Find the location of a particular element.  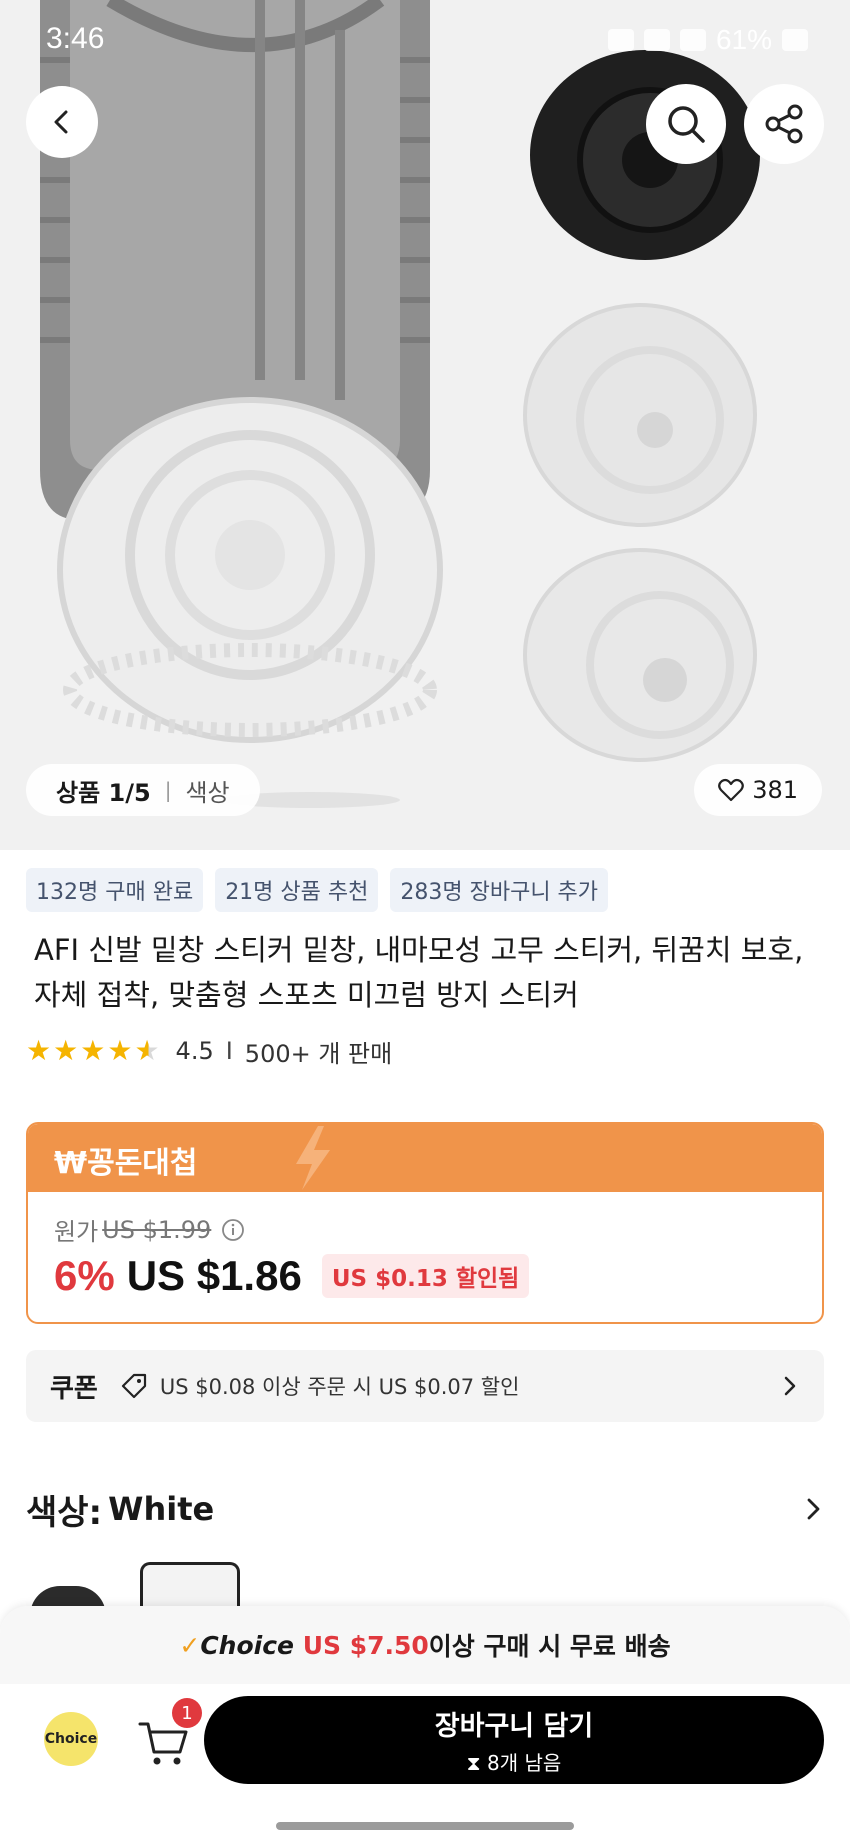

info-icon is located at coordinates (233, 1230).